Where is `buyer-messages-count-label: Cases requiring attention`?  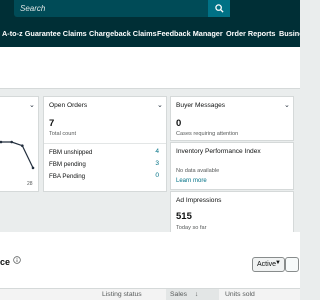
buyer-messages-count-label: Cases requiring attention is located at coordinates (207, 134).